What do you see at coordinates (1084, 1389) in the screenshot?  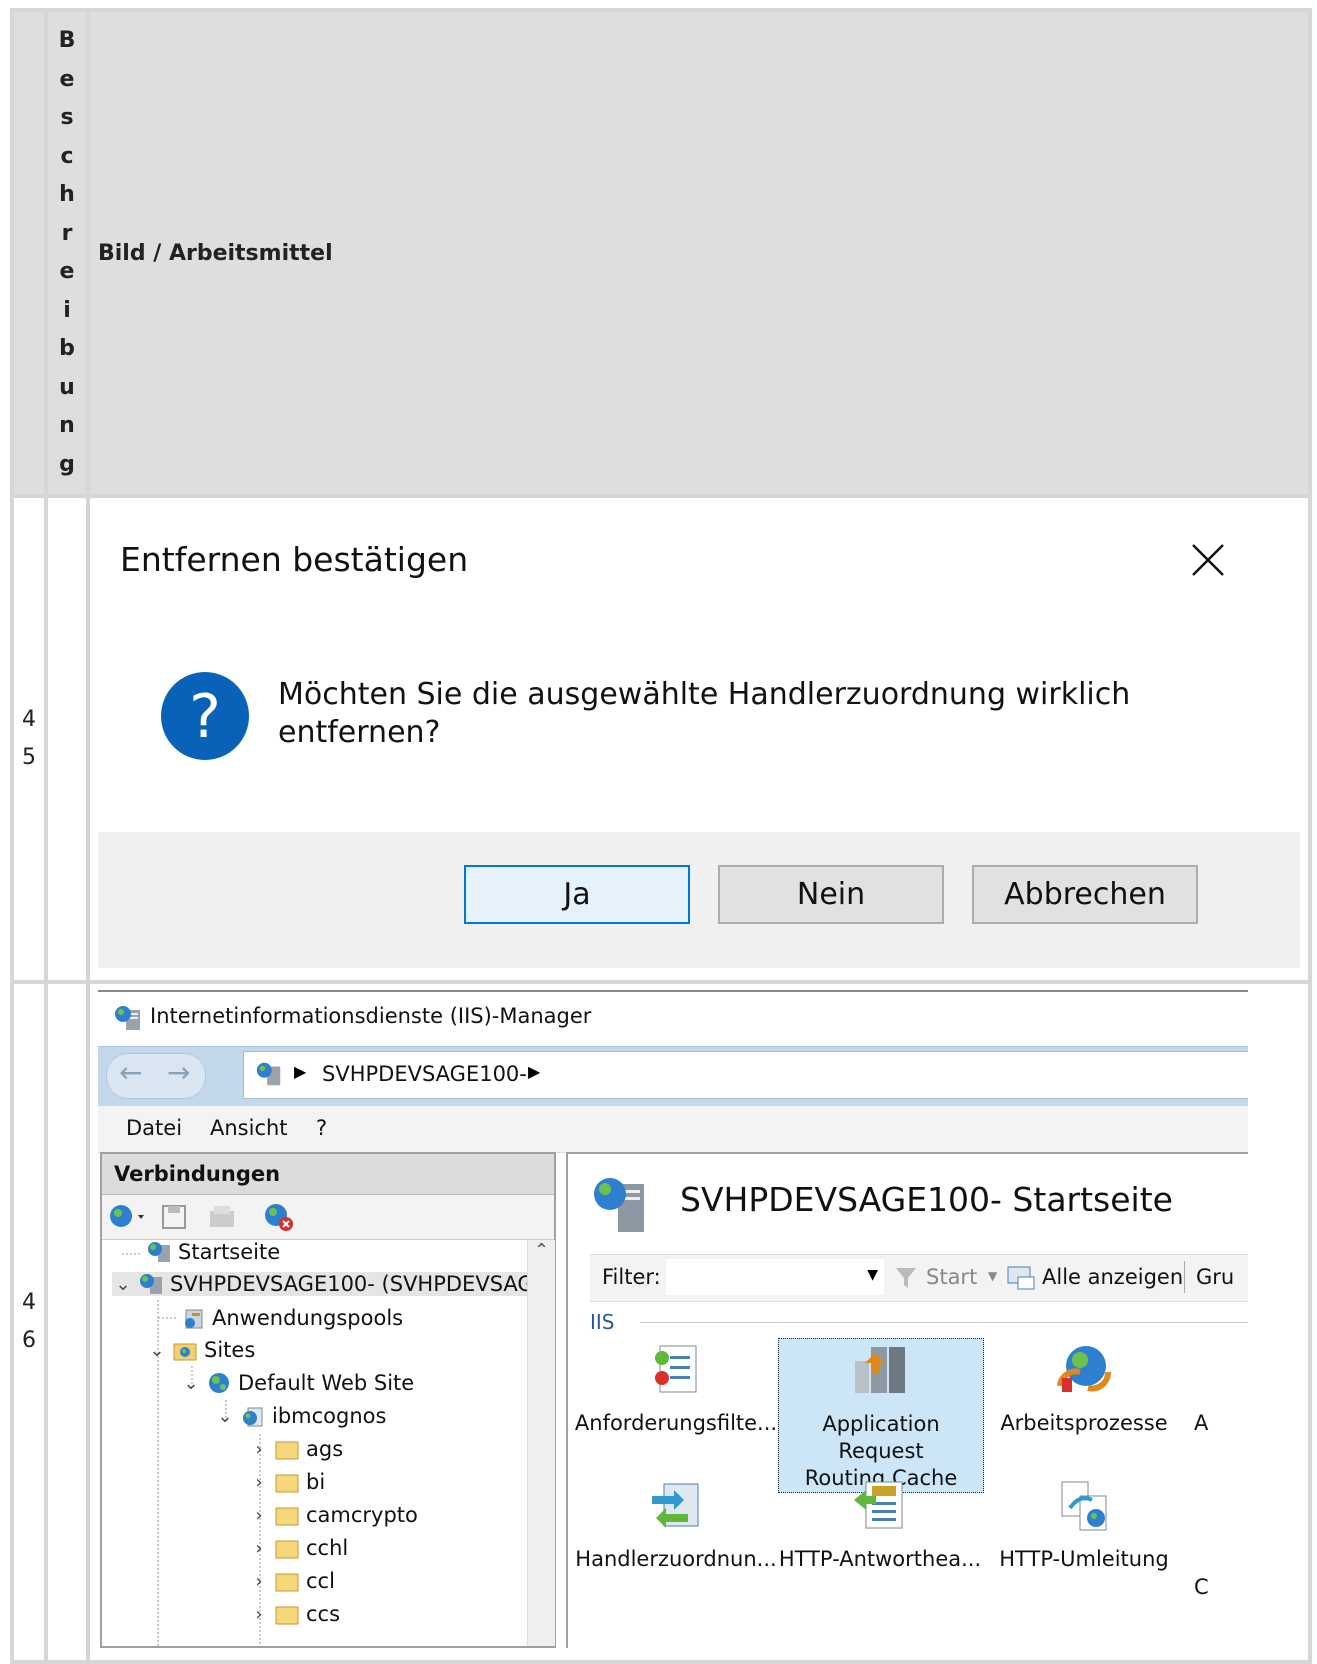 I see `feature-worker-processes: Arbeitsprozesse` at bounding box center [1084, 1389].